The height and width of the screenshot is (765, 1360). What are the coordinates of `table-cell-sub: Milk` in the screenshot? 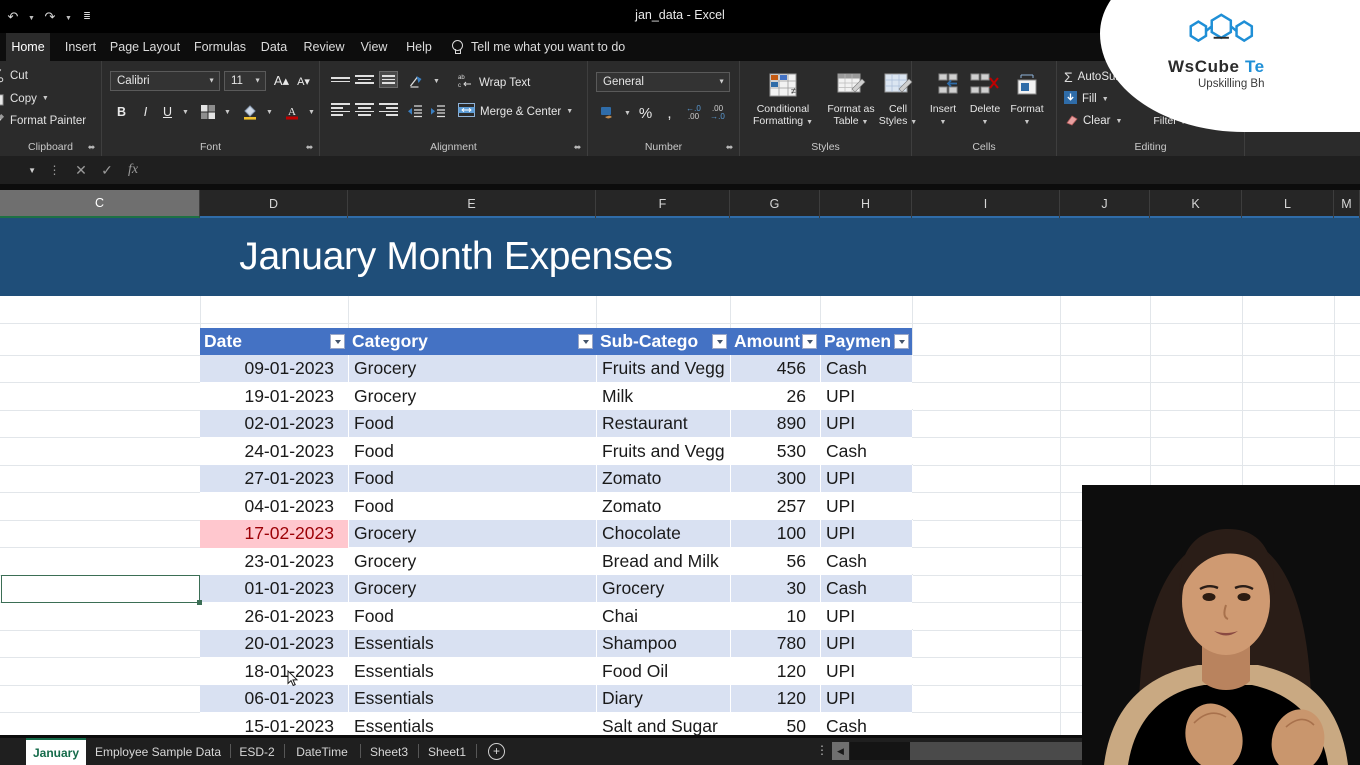 It's located at (663, 397).